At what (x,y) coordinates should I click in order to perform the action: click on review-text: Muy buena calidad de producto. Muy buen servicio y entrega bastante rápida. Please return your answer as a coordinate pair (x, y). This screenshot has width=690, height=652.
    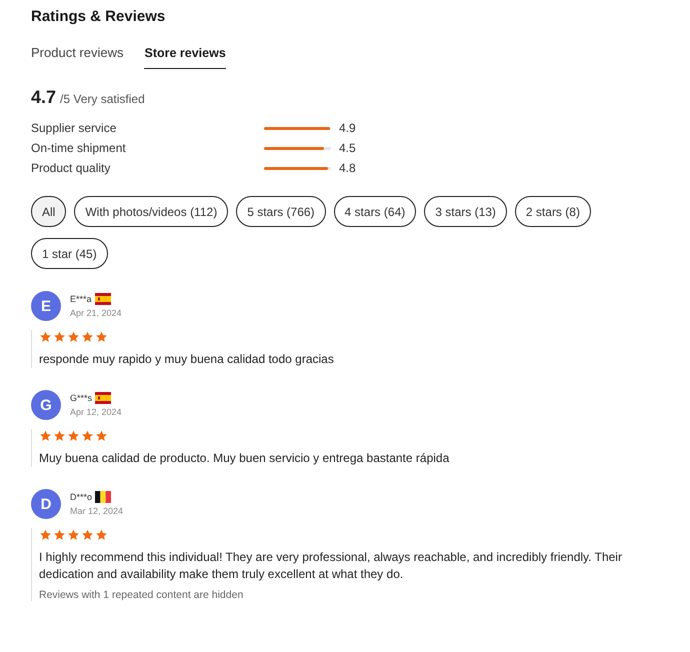
    Looking at the image, I should click on (244, 458).